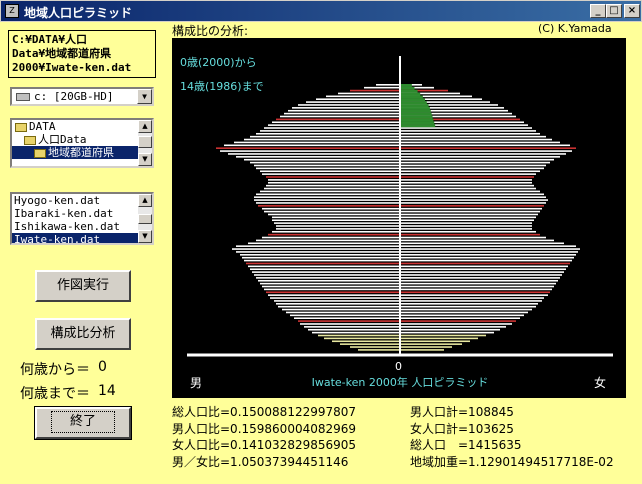 This screenshot has height=484, width=642. Describe the element at coordinates (600, 382) in the screenshot. I see `female-label: 女` at that location.